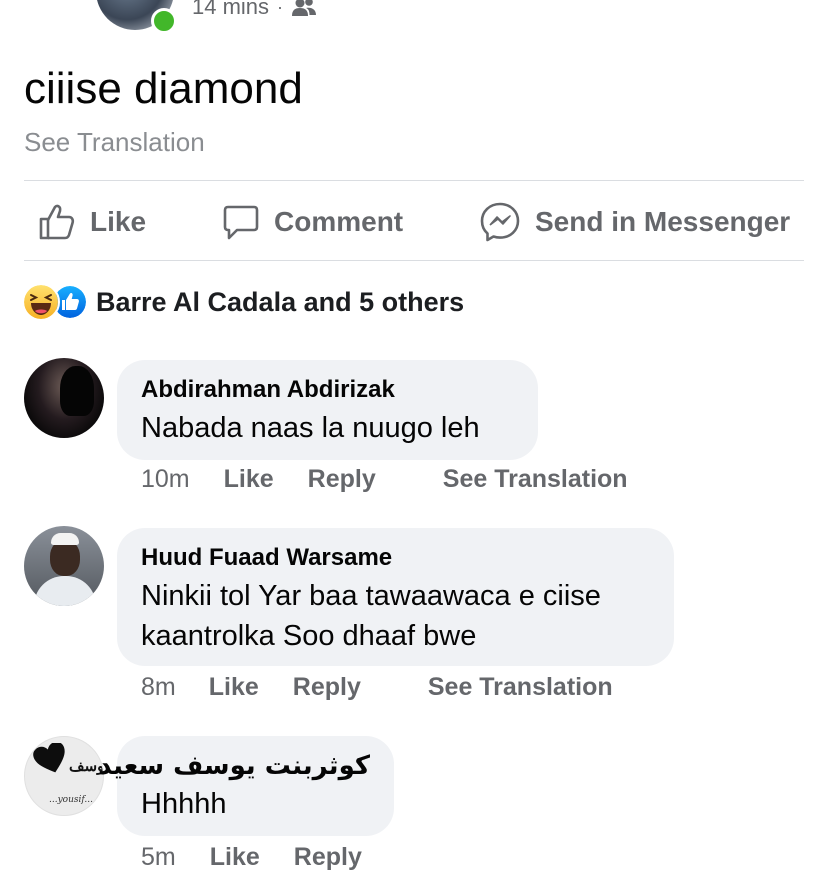  Describe the element at coordinates (118, 221) in the screenshot. I see `like-button-label: Like` at that location.